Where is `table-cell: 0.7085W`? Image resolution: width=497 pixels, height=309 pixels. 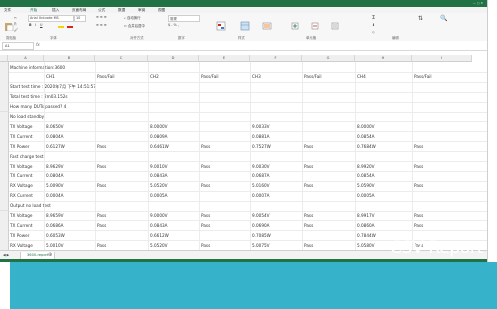 table-cell: 0.7085W is located at coordinates (276, 235).